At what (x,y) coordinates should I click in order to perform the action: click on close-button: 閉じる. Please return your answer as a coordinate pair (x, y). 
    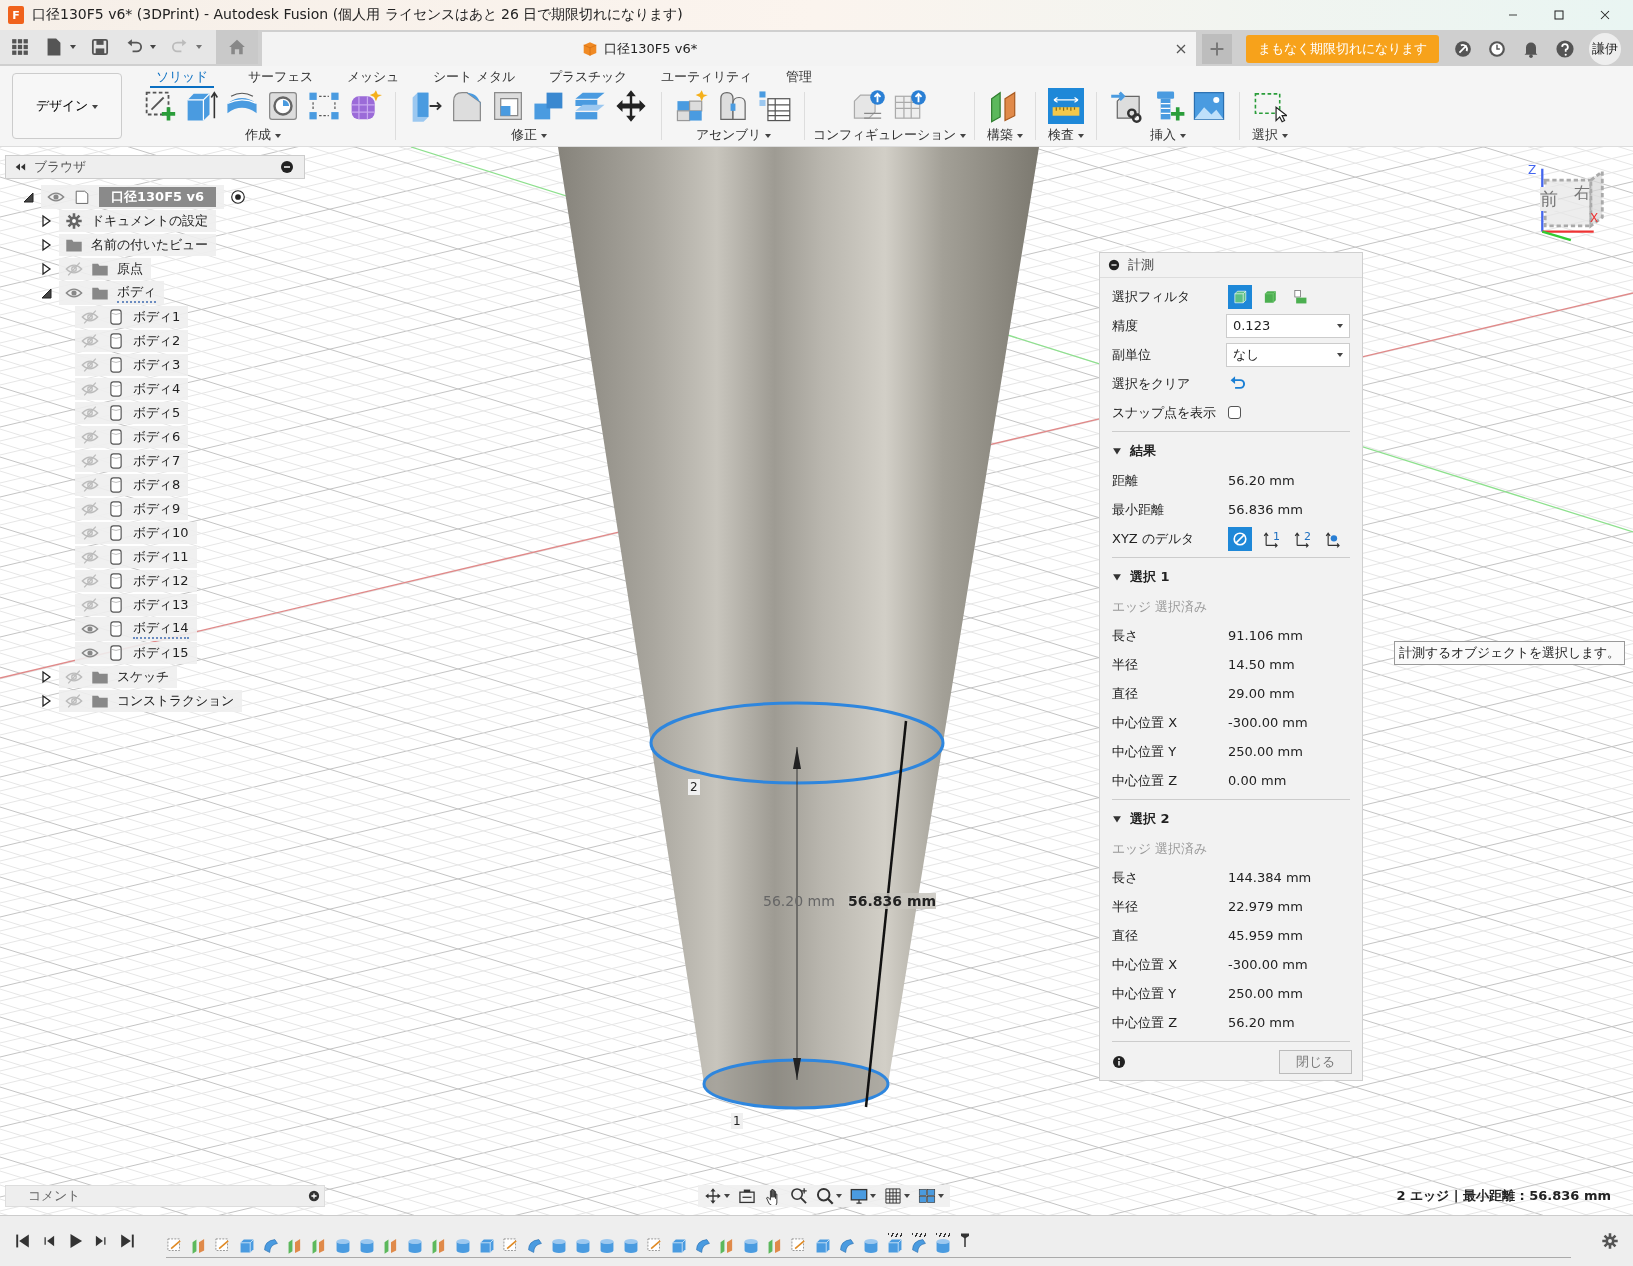
    Looking at the image, I should click on (1315, 1062).